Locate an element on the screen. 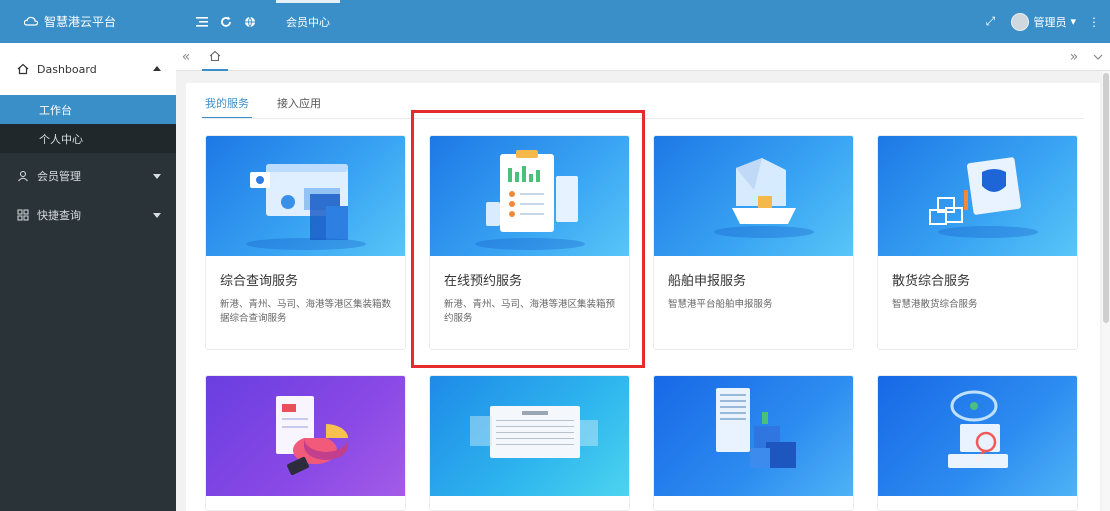 Image resolution: width=1110 pixels, height=511 pixels. sidebar-item-workbench: 工作台 is located at coordinates (88, 109).